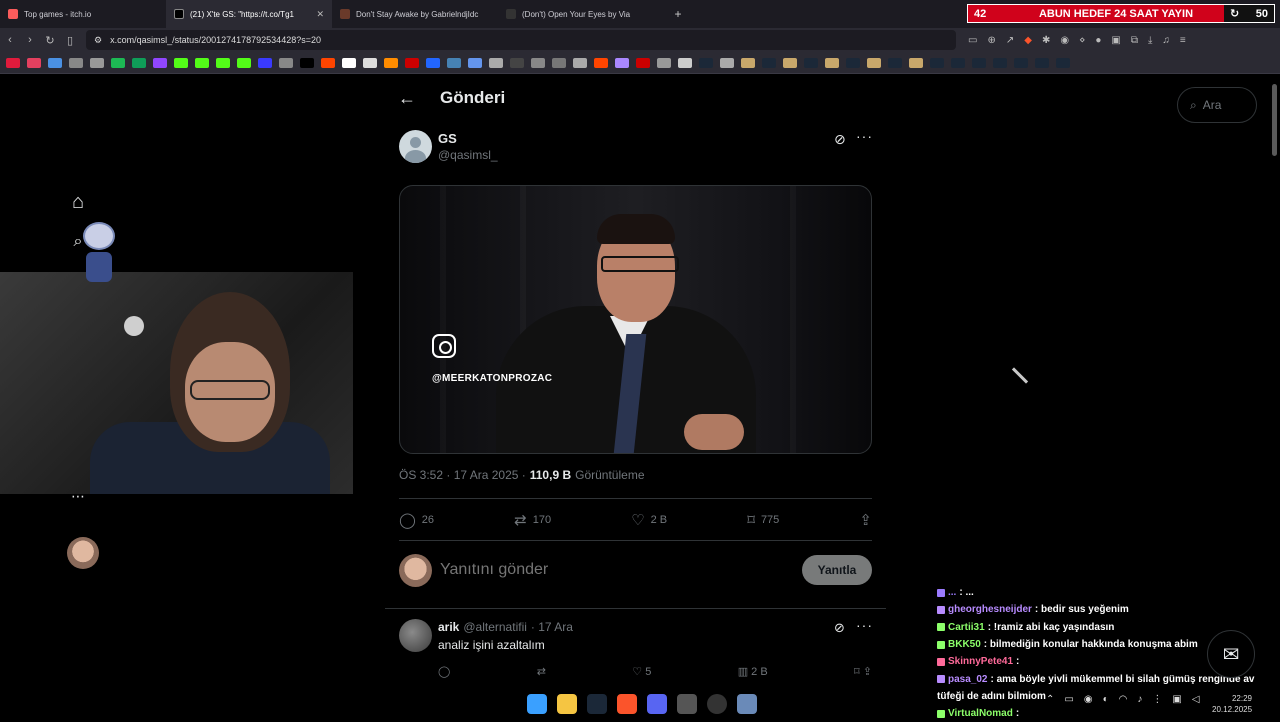 The width and height of the screenshot is (1280, 722). What do you see at coordinates (532, 520) in the screenshot?
I see `repost-button: ⇄ 170` at bounding box center [532, 520].